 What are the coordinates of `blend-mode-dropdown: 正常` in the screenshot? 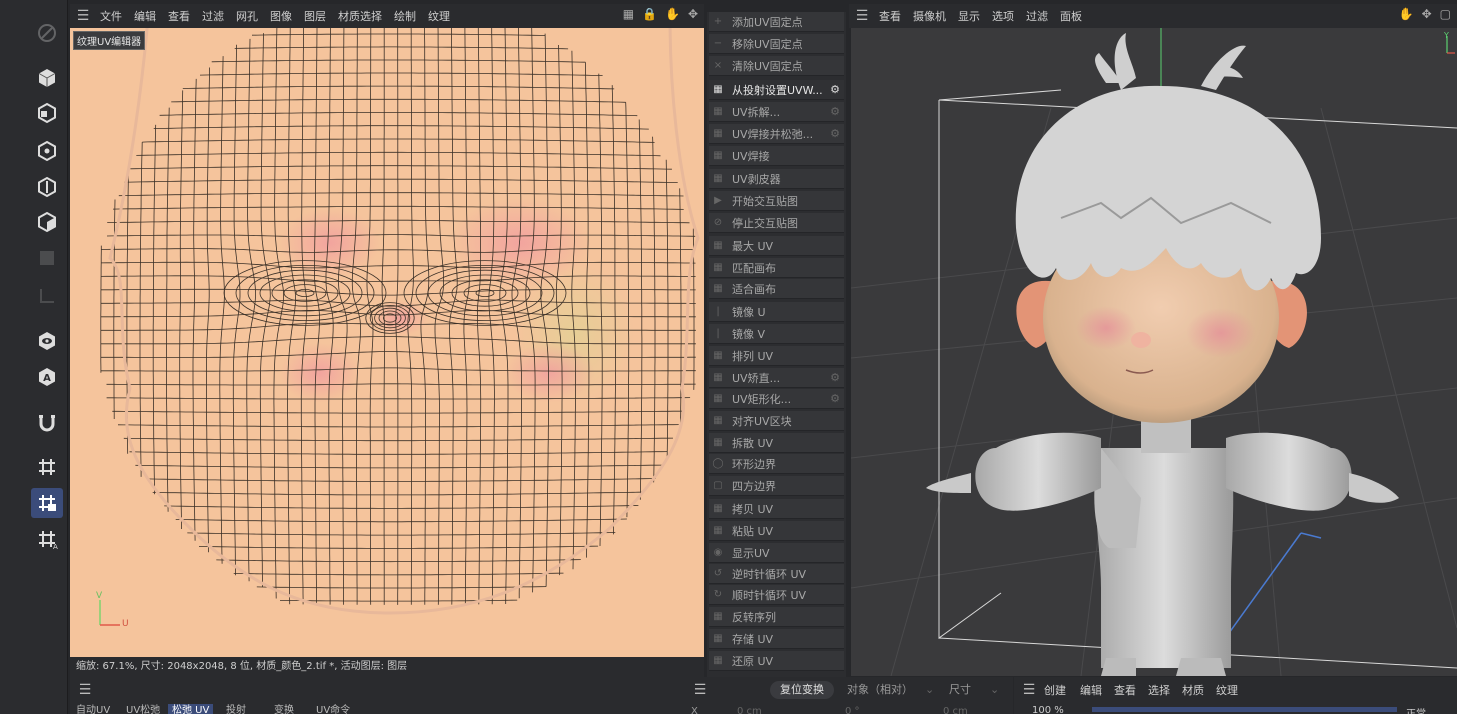 It's located at (1416, 709).